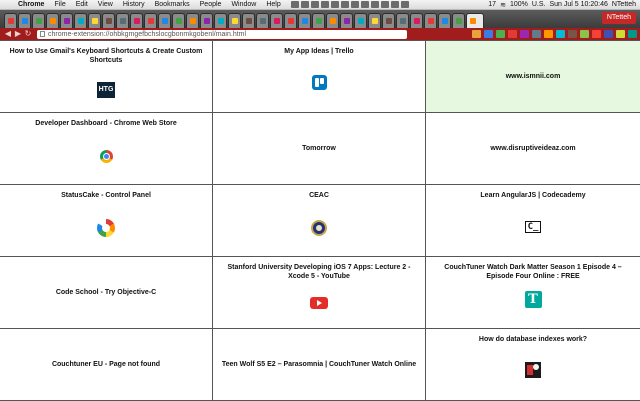 This screenshot has height=401, width=640. Describe the element at coordinates (106, 221) in the screenshot. I see `site-tile: StatusCake - Control Panel` at that location.